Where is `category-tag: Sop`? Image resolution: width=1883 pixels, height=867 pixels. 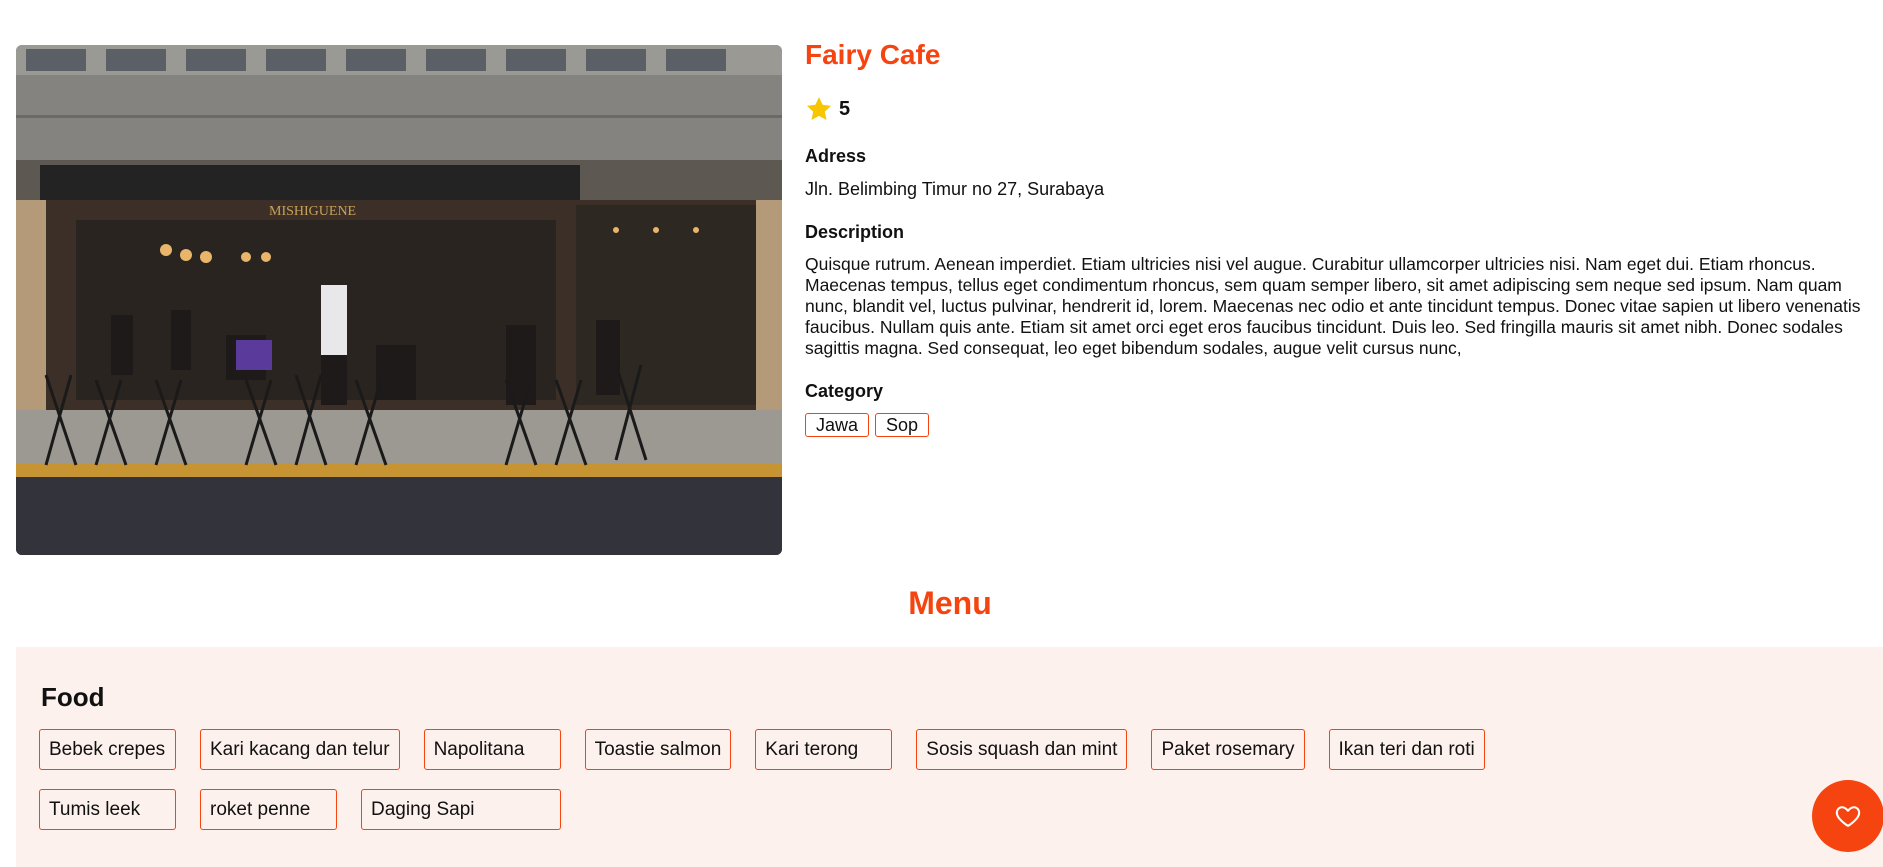
category-tag: Sop is located at coordinates (902, 425).